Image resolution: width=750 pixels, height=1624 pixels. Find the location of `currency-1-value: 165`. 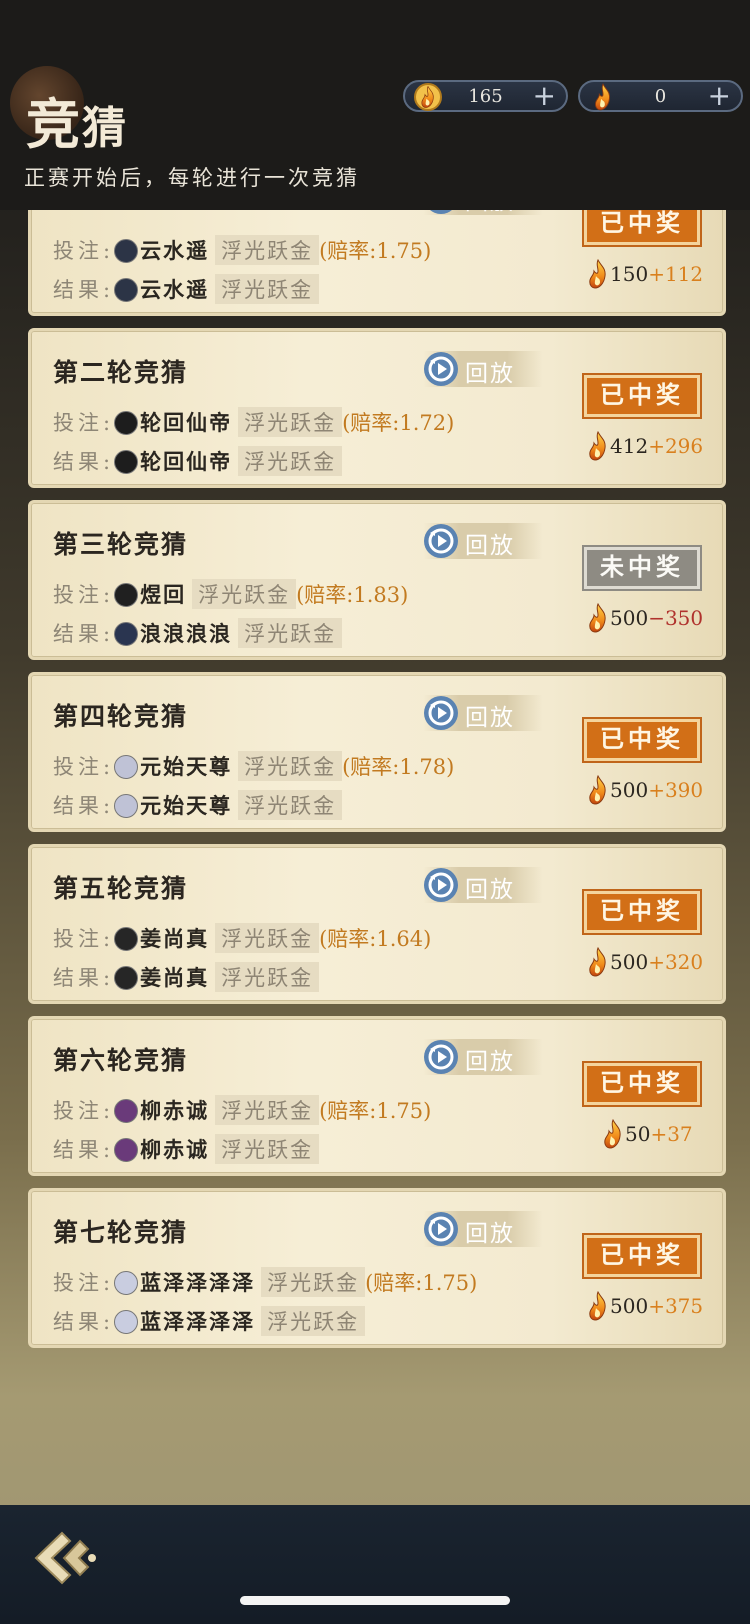

currency-1-value: 165 is located at coordinates (485, 96).